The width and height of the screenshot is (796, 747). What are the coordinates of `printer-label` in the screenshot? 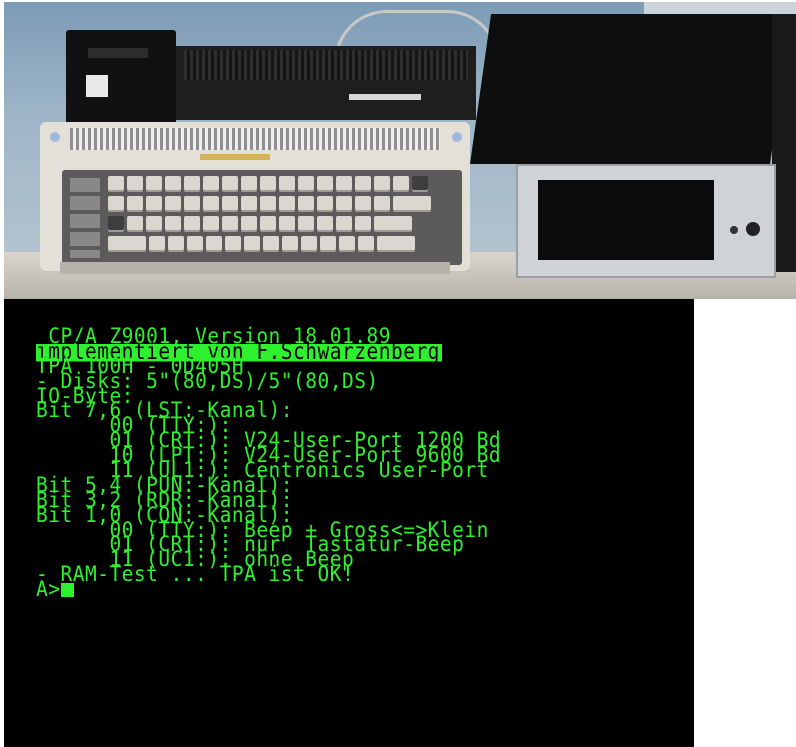 It's located at (97, 86).